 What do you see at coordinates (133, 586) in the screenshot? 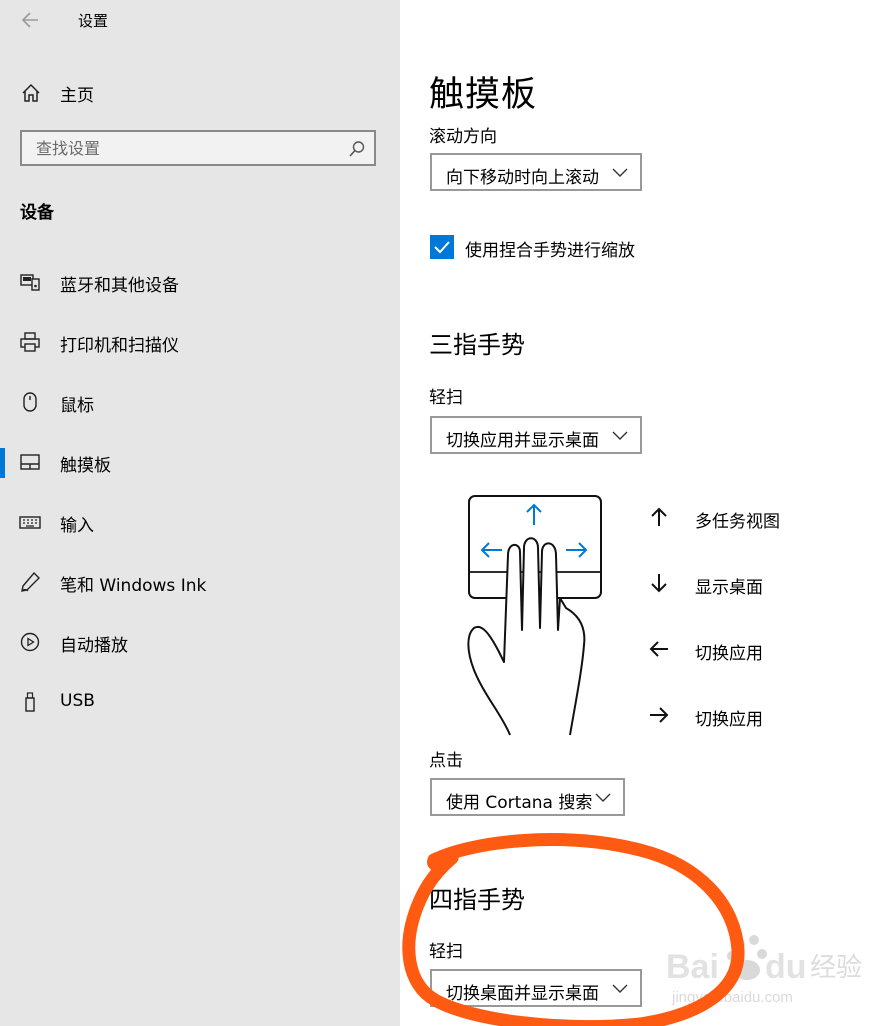
I see `sidebar-item-label: 笔和 Windows Ink` at bounding box center [133, 586].